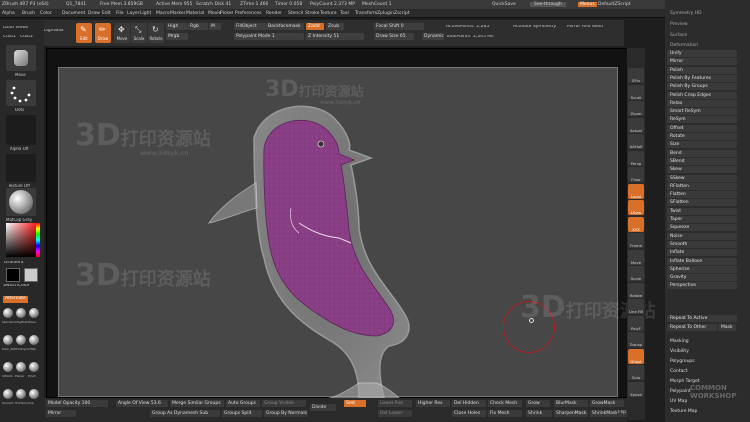  Describe the element at coordinates (8, 319) in the screenshot. I see `brush-standard: Standard` at that location.